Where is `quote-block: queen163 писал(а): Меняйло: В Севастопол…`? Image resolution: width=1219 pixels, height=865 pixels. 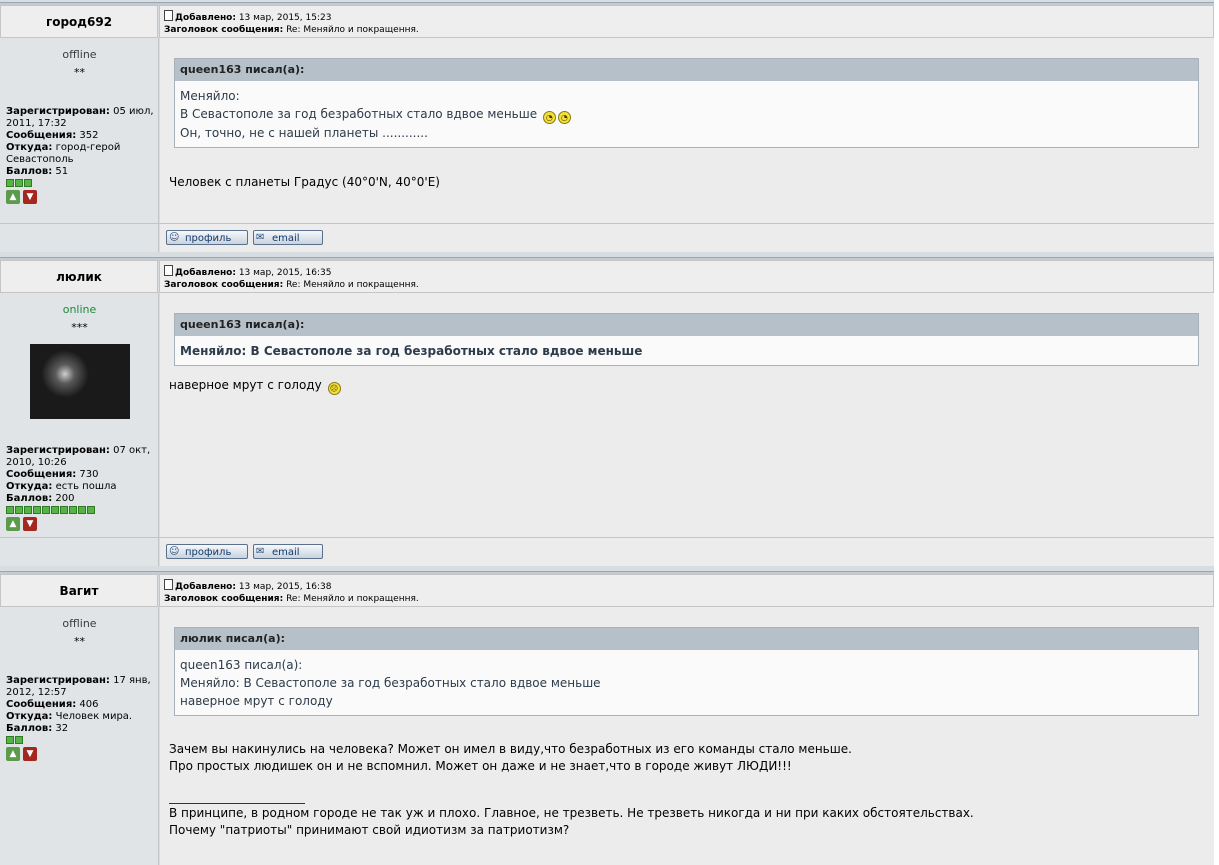 quote-block: queen163 писал(а): Меняйло: В Севастопол… is located at coordinates (686, 339).